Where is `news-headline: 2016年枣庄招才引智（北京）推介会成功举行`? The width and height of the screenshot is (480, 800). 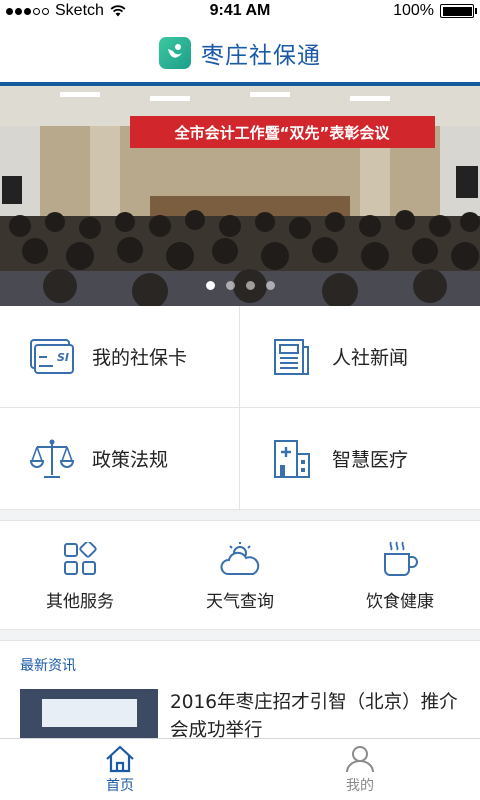 news-headline: 2016年枣庄招才引智（北京）推介会成功举行 is located at coordinates (314, 716).